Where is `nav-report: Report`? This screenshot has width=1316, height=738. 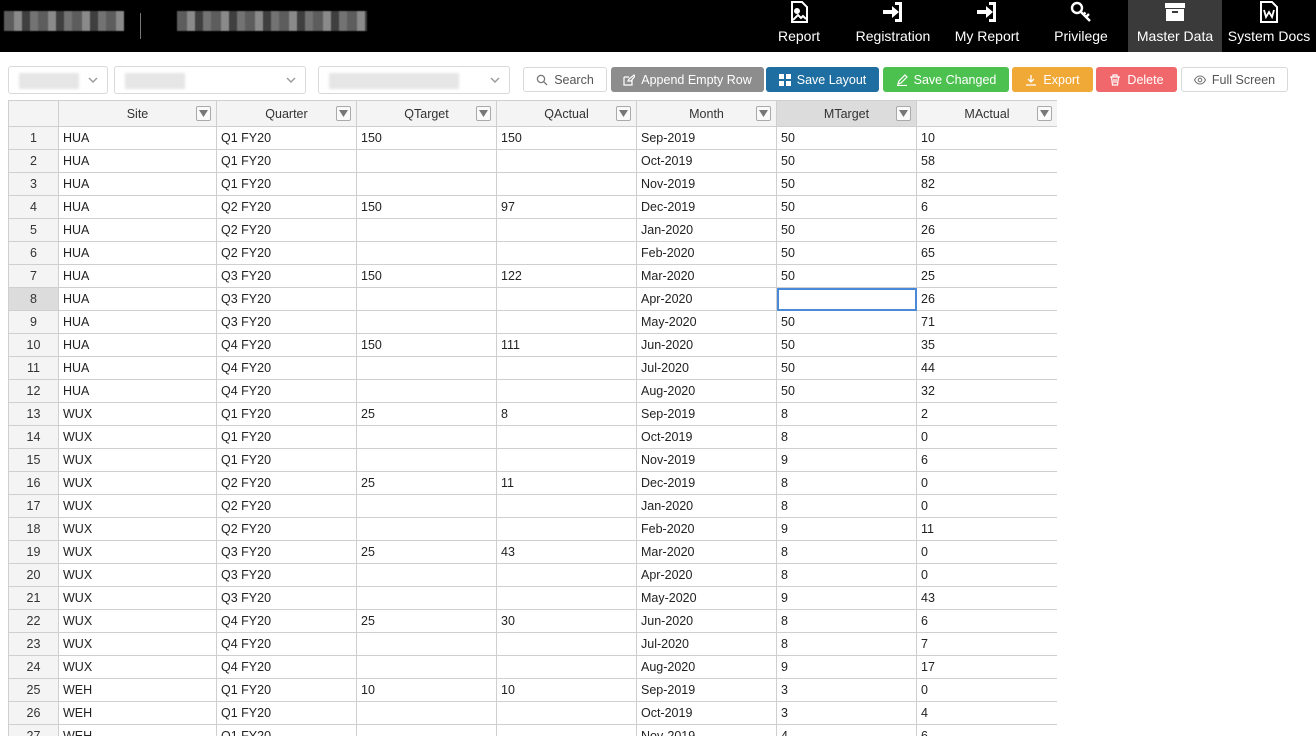 nav-report: Report is located at coordinates (799, 26).